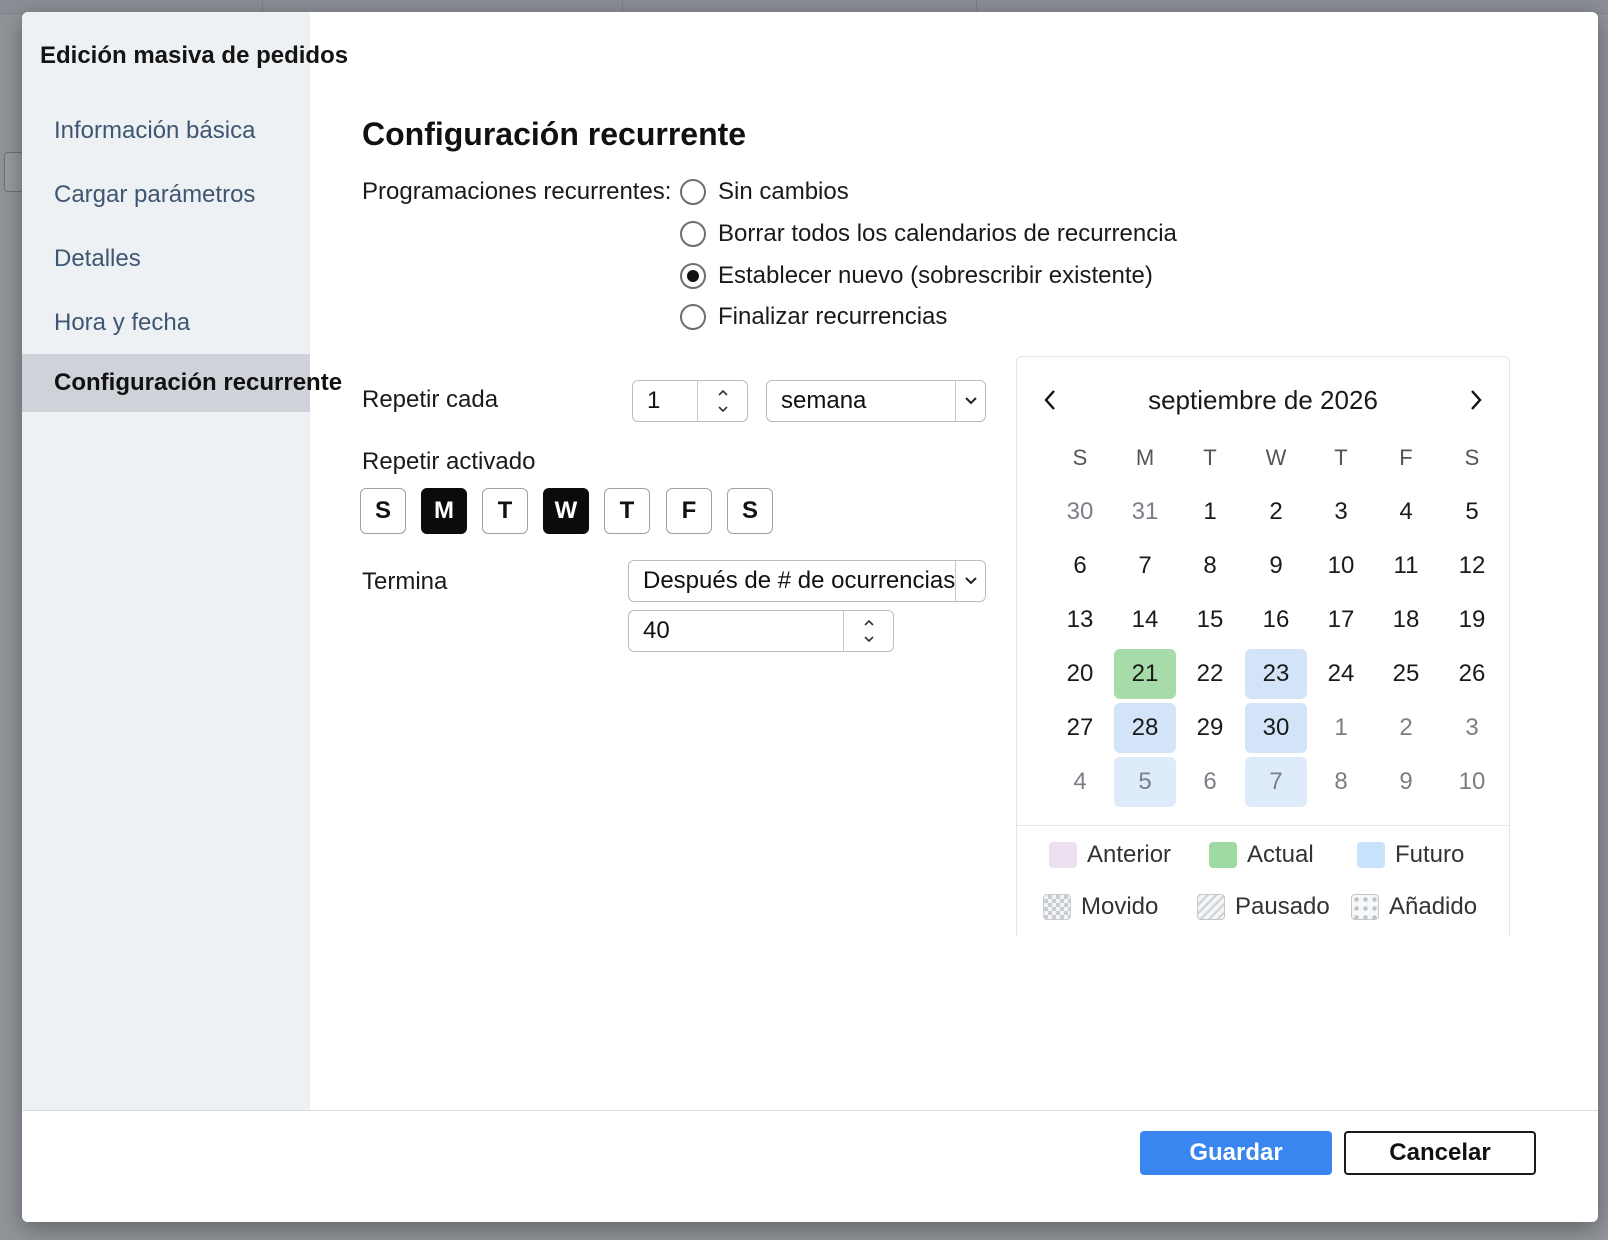 The width and height of the screenshot is (1608, 1240). I want to click on radio-end-recurrences: Finalizar recurrencias, so click(813, 317).